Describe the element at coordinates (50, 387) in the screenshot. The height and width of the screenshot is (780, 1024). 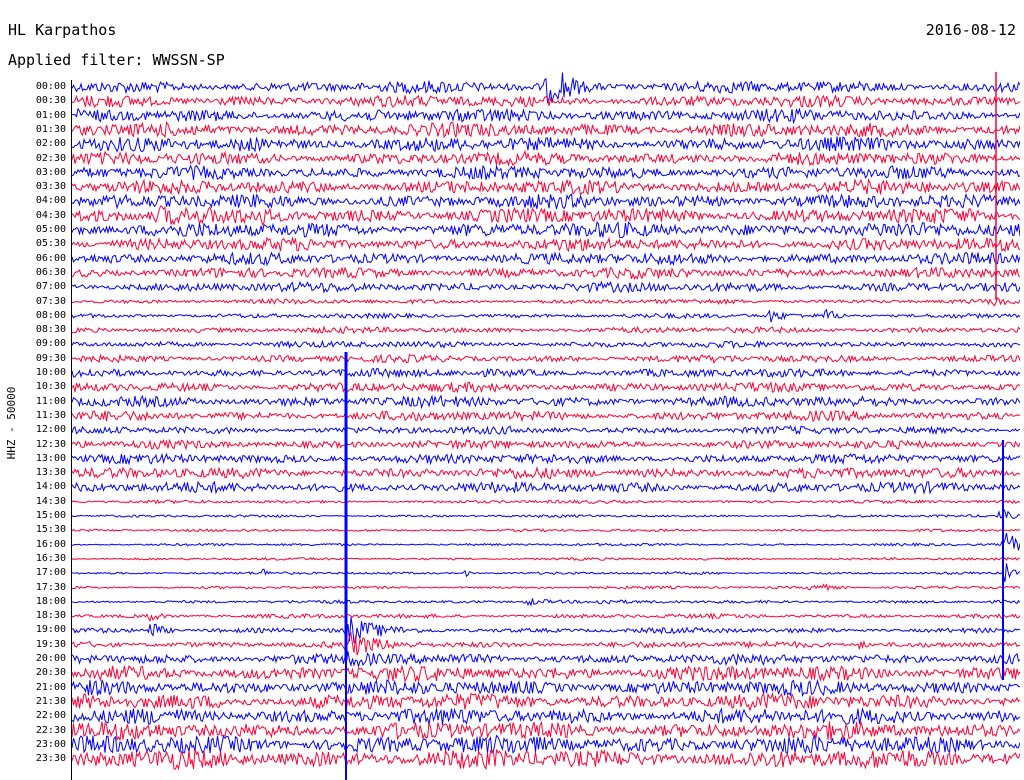
I see `time-label: 10:30` at that location.